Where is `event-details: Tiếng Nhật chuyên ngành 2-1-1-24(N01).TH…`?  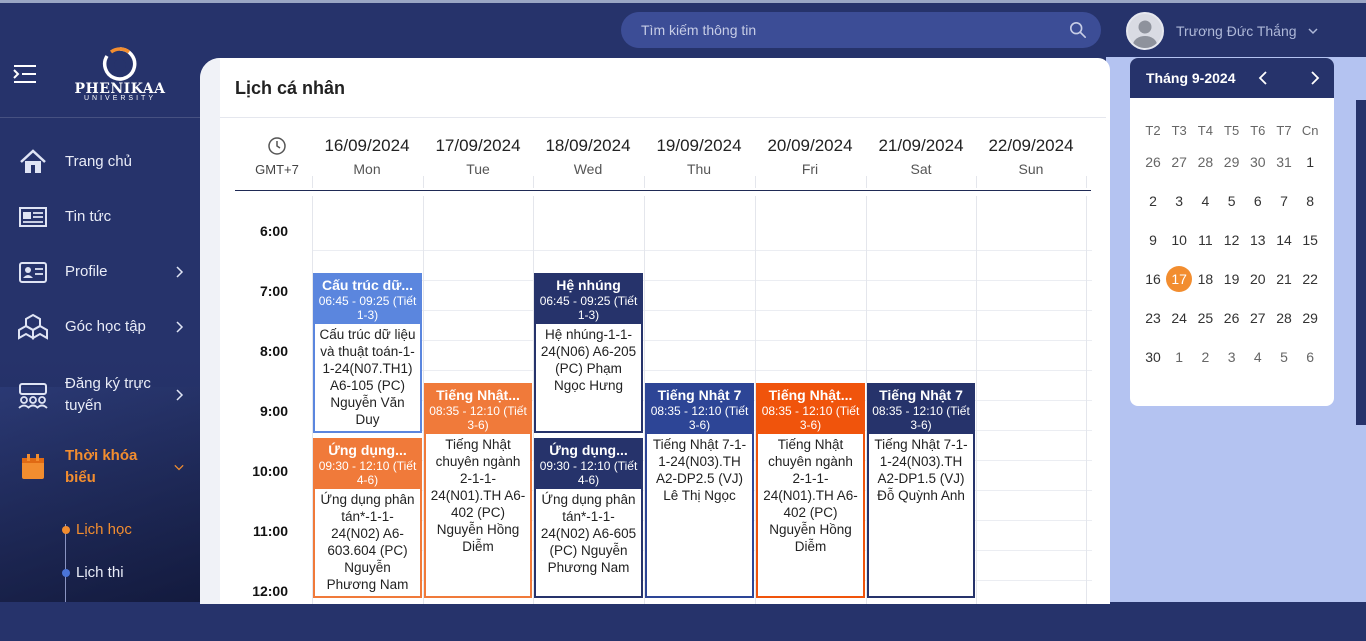
event-details: Tiếng Nhật chuyên ngành 2-1-1-24(N01).TH… is located at coordinates (478, 495).